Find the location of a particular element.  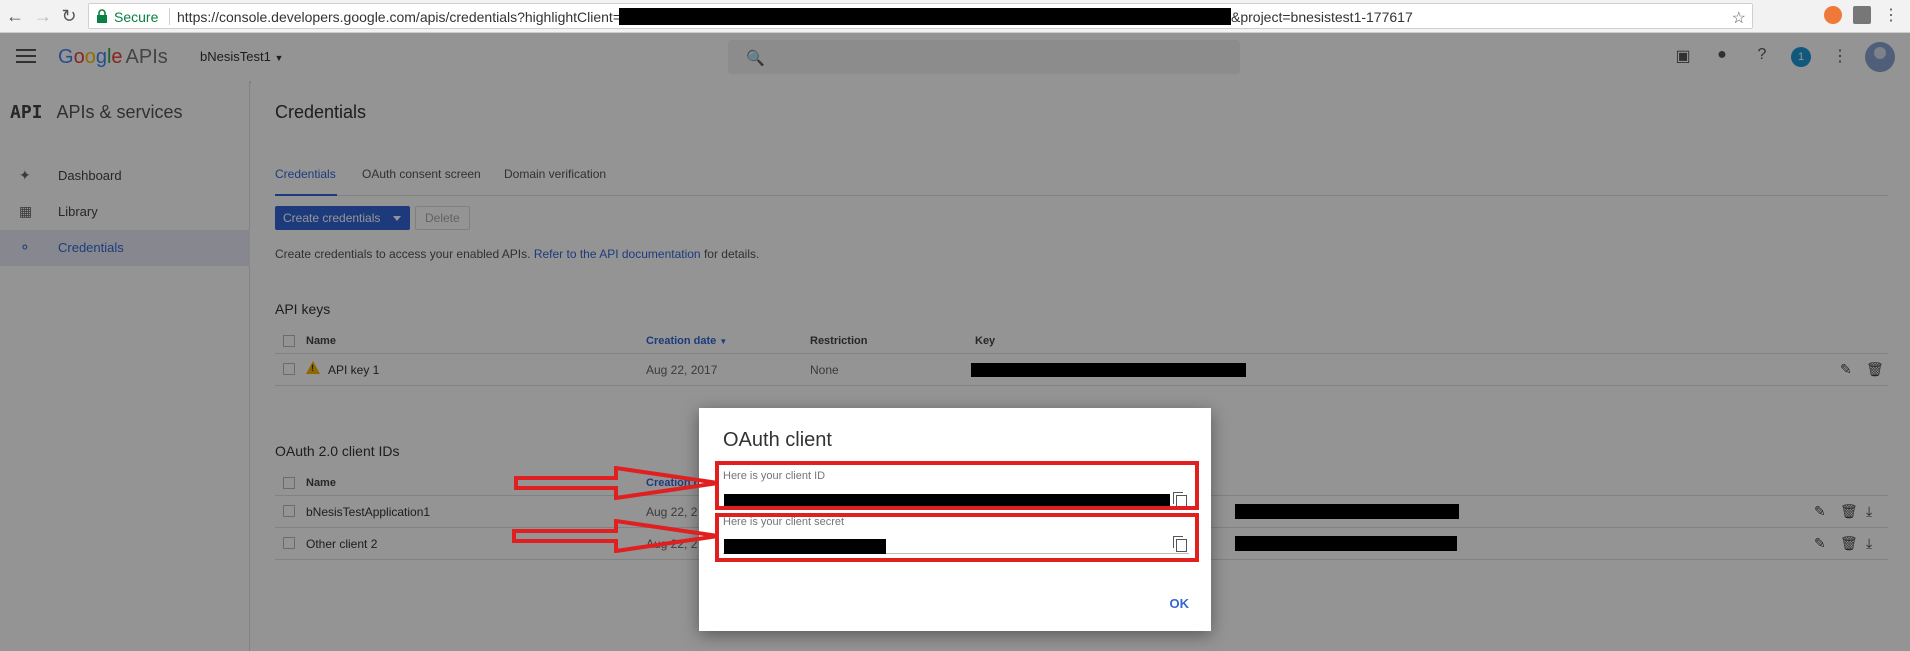

lock-icon is located at coordinates (102, 16).